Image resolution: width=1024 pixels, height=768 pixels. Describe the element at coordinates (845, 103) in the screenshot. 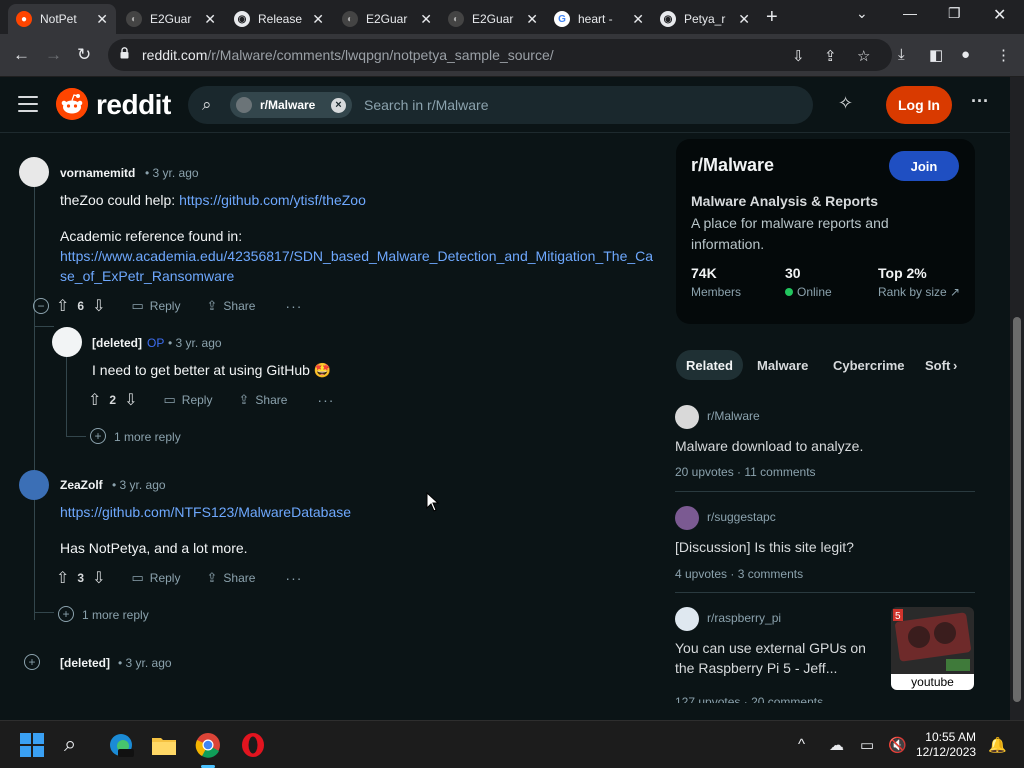

I see `advertise-icon: ✧` at that location.